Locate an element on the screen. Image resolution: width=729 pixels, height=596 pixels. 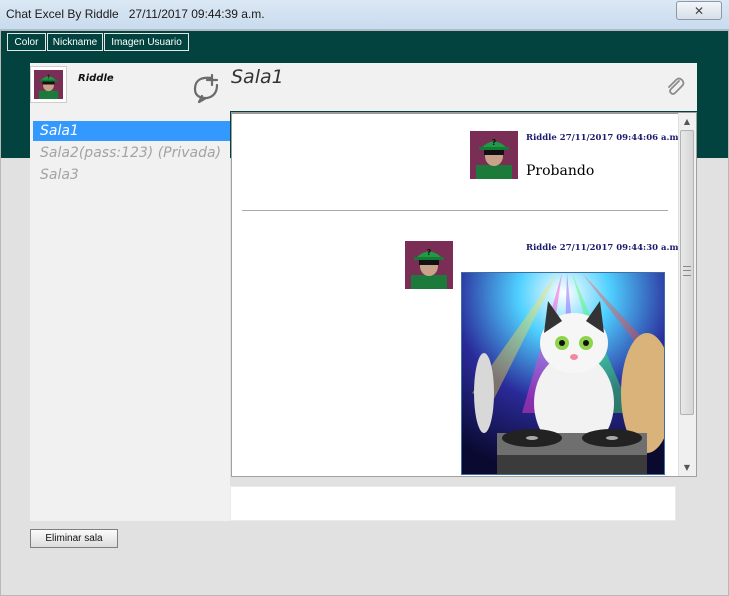
avatar: ? is located at coordinates (48, 84).